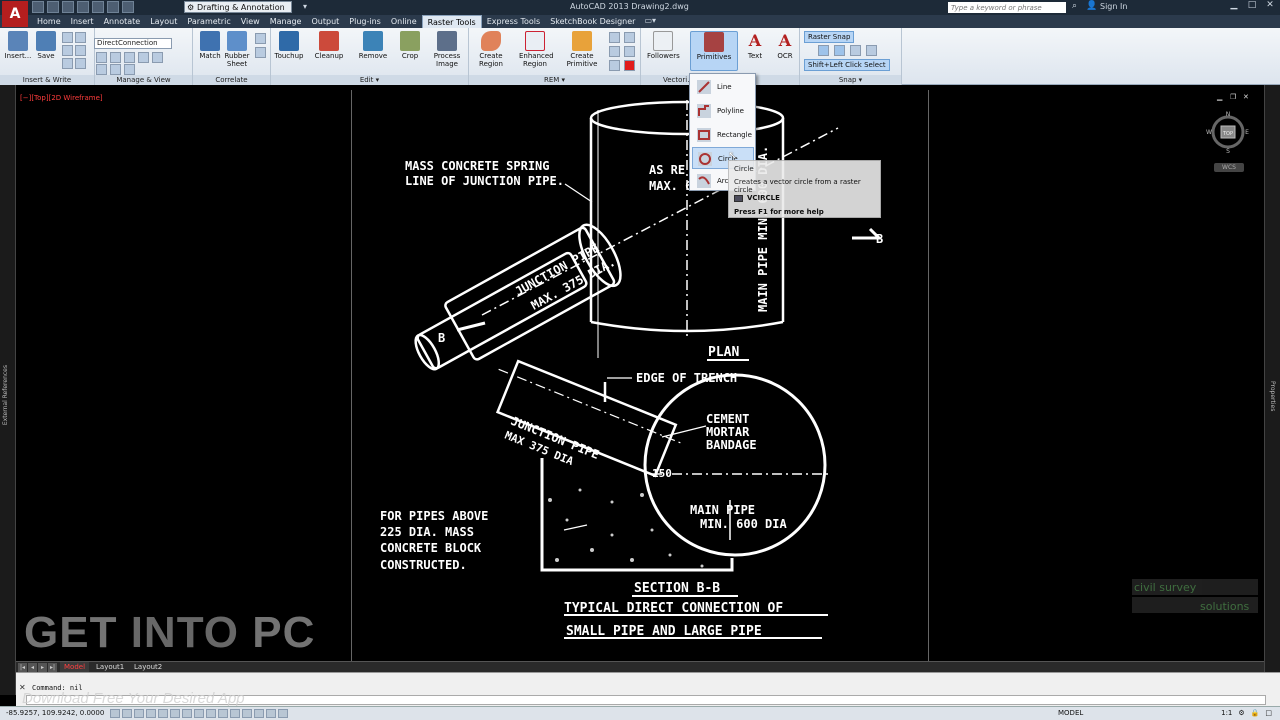  Describe the element at coordinates (410, 45) in the screenshot. I see `crop-button: Crop` at that location.